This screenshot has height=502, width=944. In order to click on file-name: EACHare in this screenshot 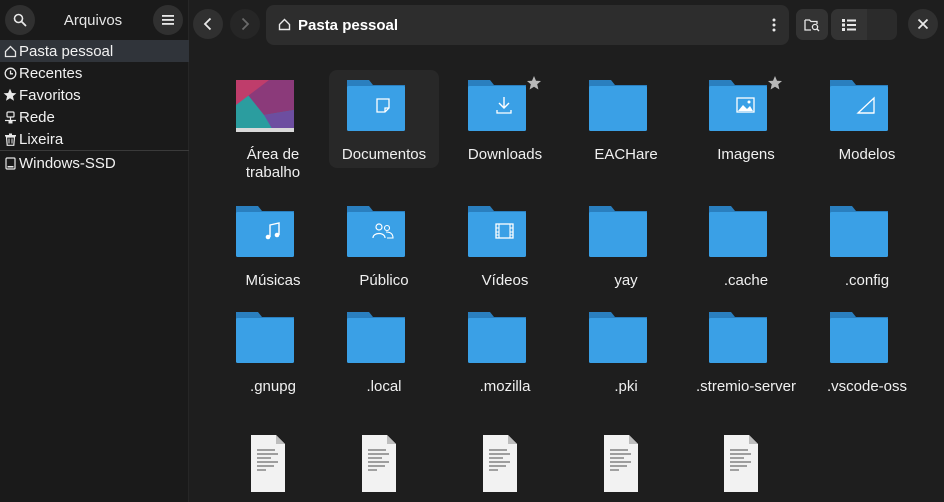, I will do `click(626, 154)`.